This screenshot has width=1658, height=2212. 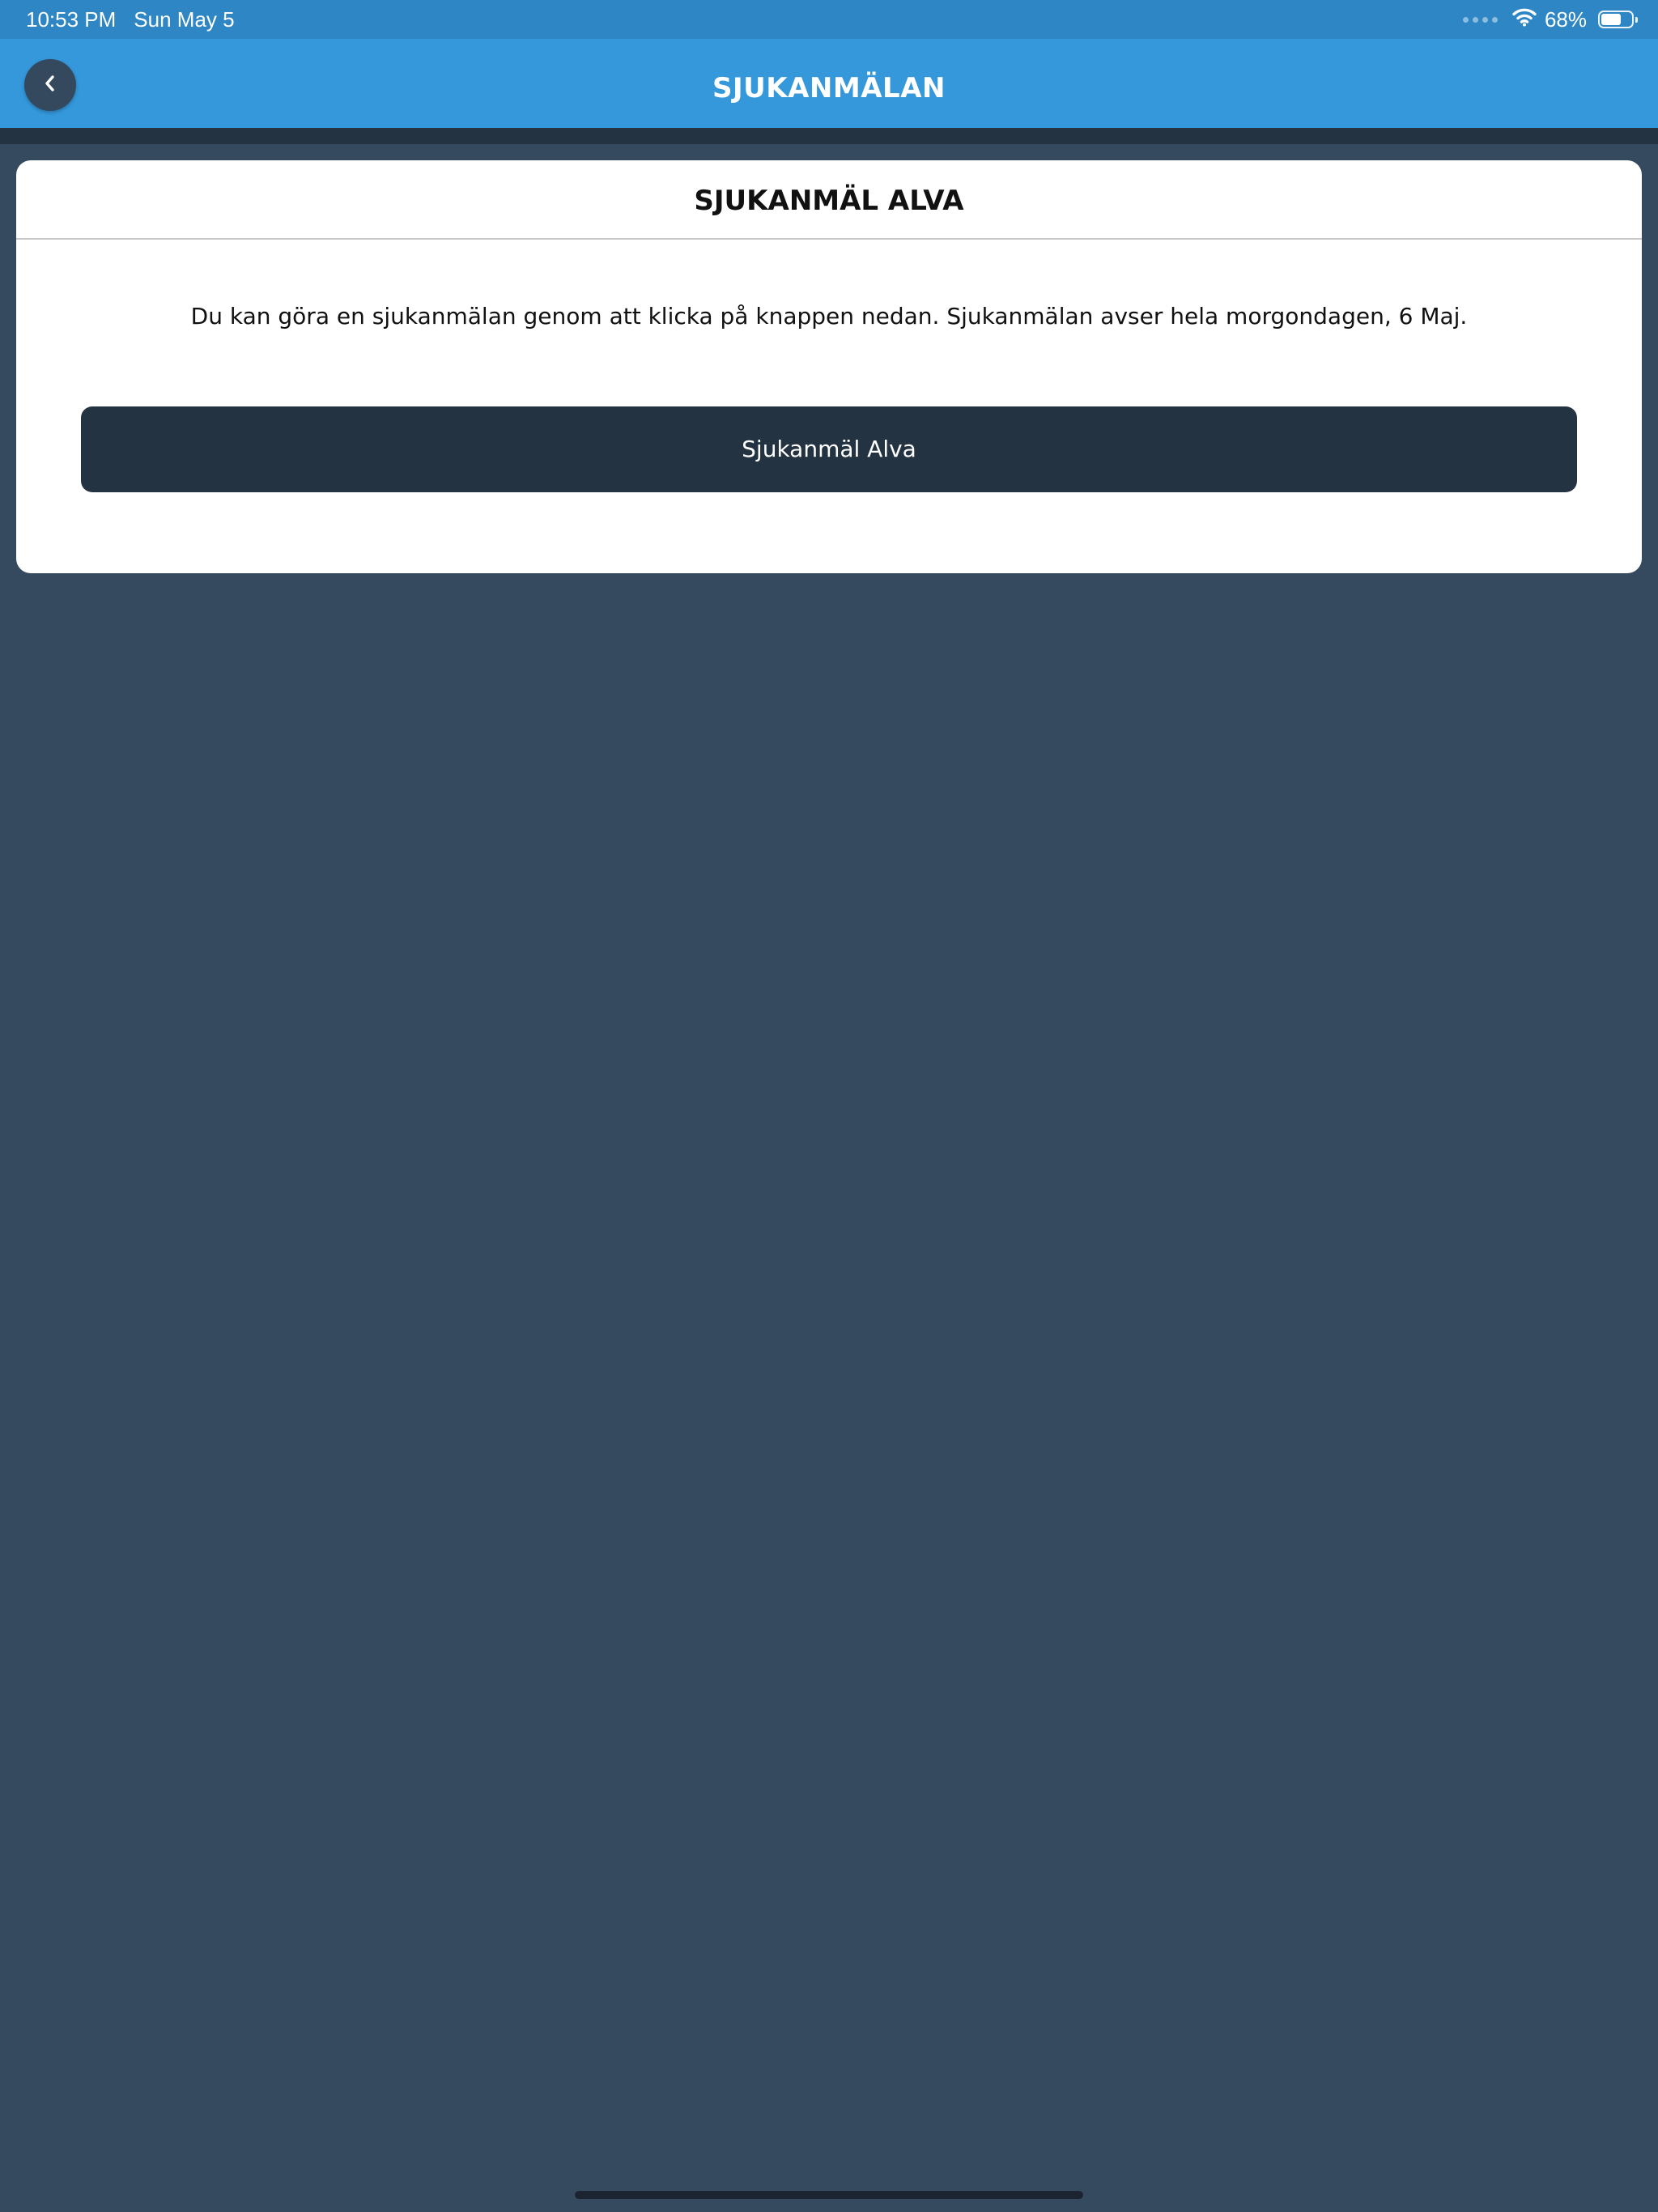 I want to click on navigation-bar: SJUKANMÄLAN, so click(x=829, y=84).